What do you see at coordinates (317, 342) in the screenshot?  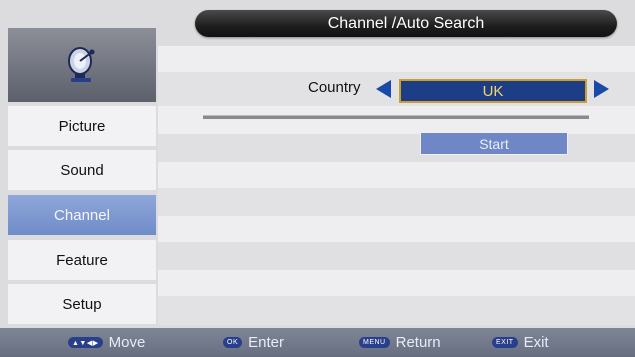 I see `hint-bar: ▲▼◀▶ Move OK Enter MENU Return EXIT Exit` at bounding box center [317, 342].